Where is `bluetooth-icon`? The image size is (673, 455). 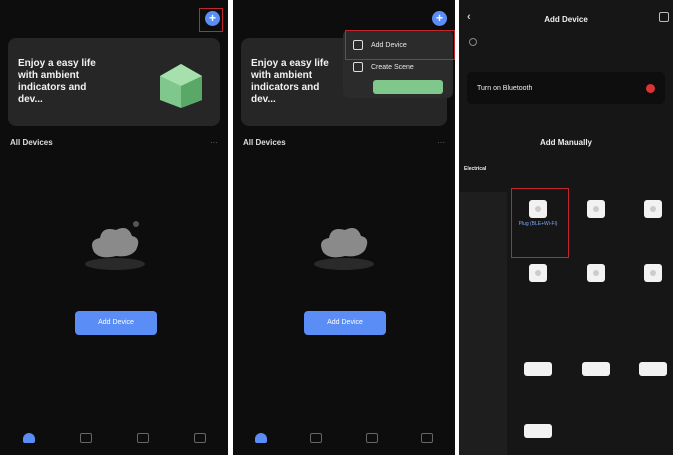 bluetooth-icon is located at coordinates (650, 88).